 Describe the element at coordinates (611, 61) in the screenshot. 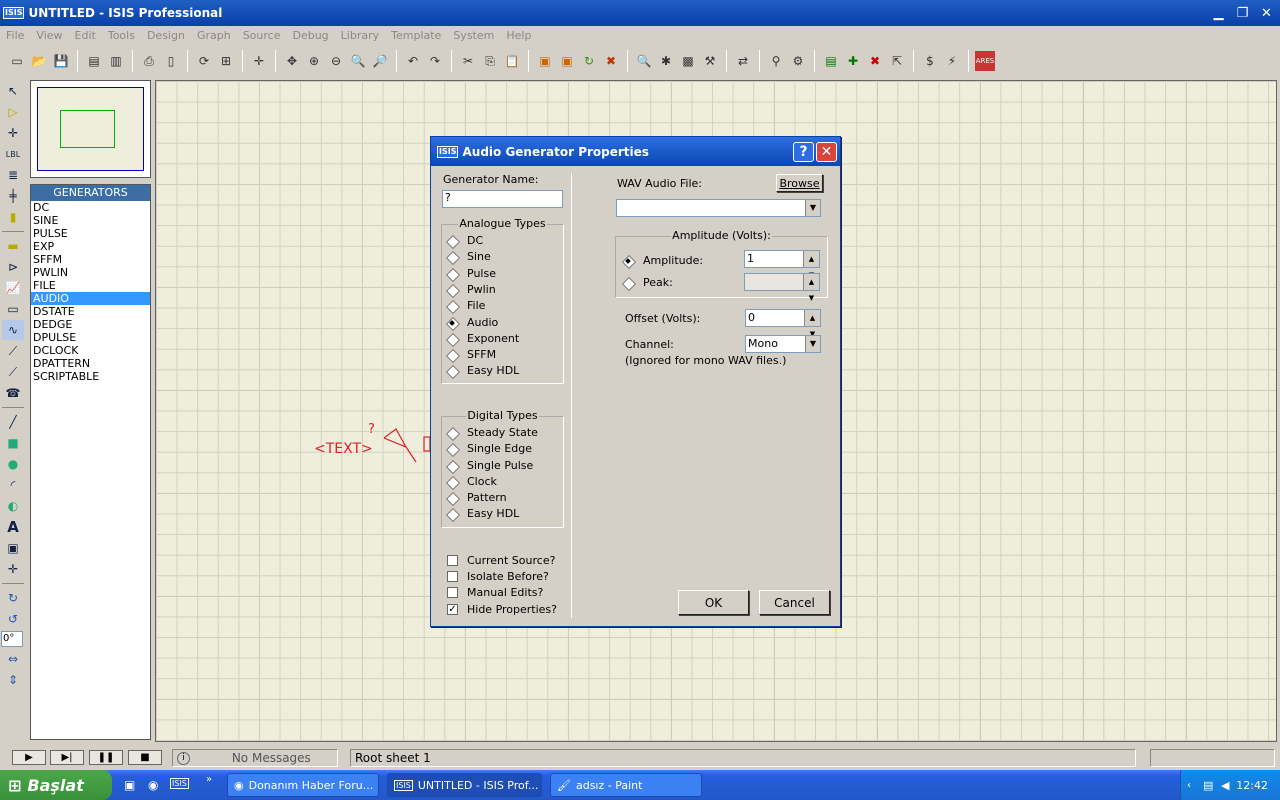

I see `block-delete-icon: ✖` at that location.